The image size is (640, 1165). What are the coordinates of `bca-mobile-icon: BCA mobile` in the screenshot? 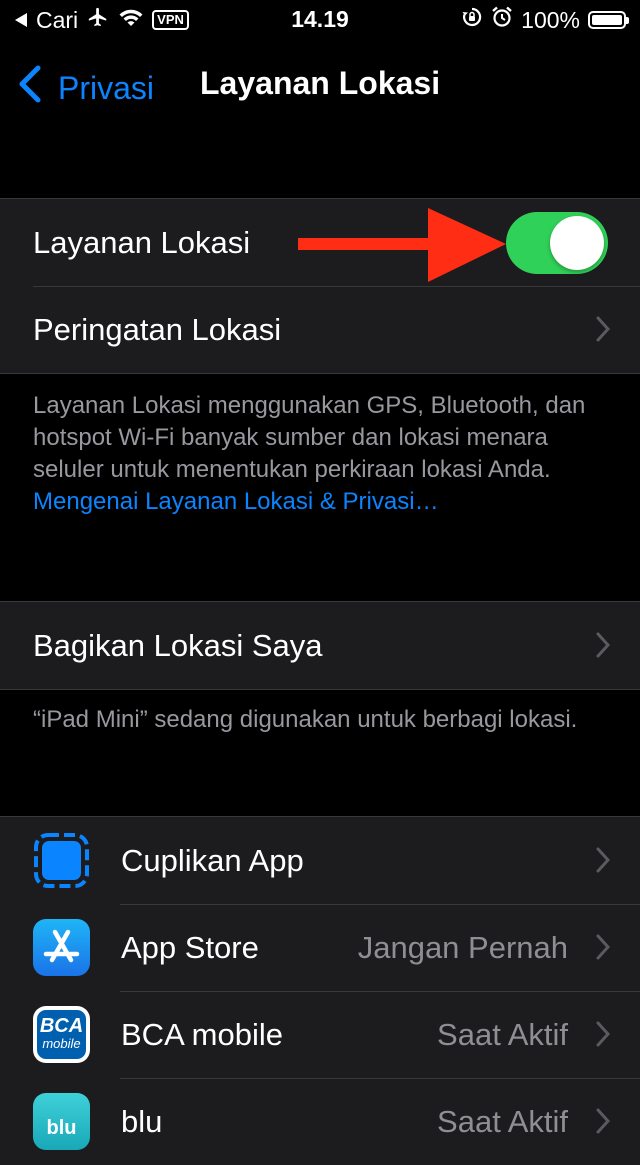 It's located at (61, 1034).